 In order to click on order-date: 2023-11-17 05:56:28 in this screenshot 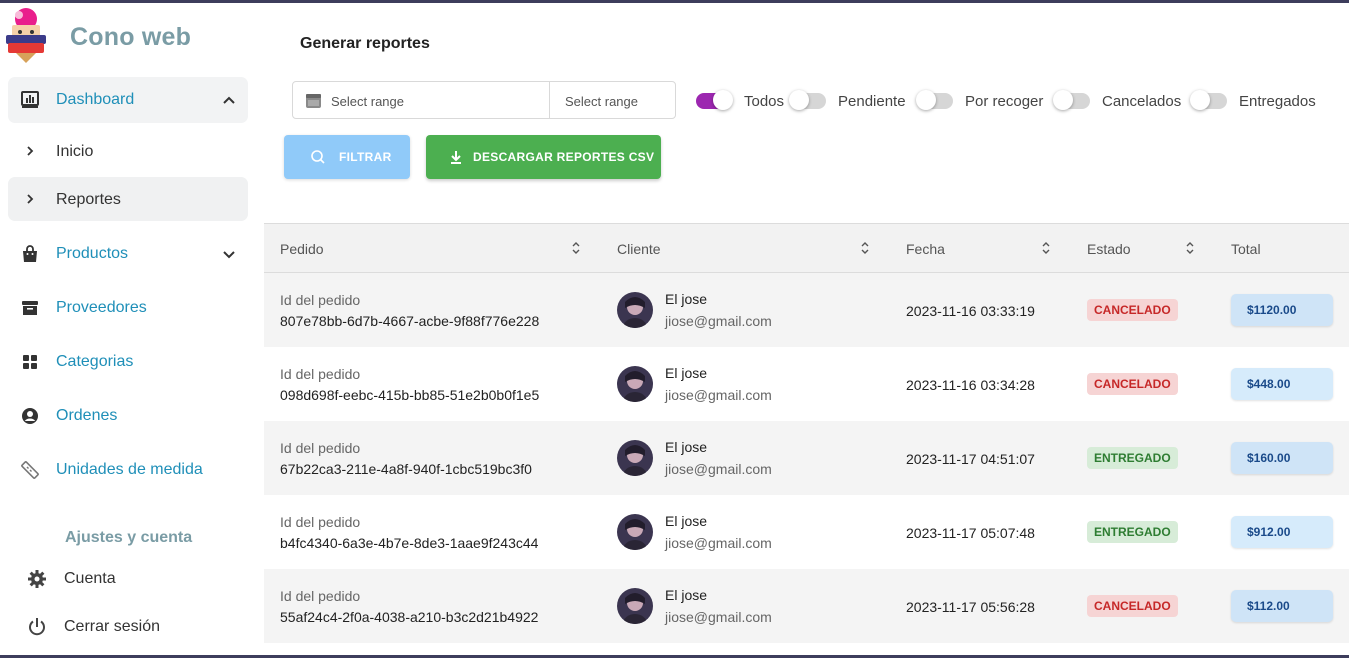, I will do `click(970, 607)`.